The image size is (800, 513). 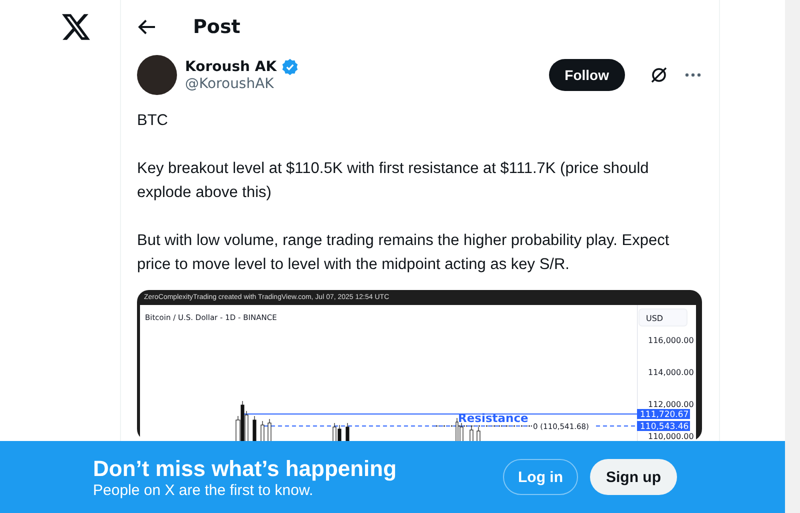 What do you see at coordinates (363, 84) in the screenshot?
I see `author-handle: @KoroushAK` at bounding box center [363, 84].